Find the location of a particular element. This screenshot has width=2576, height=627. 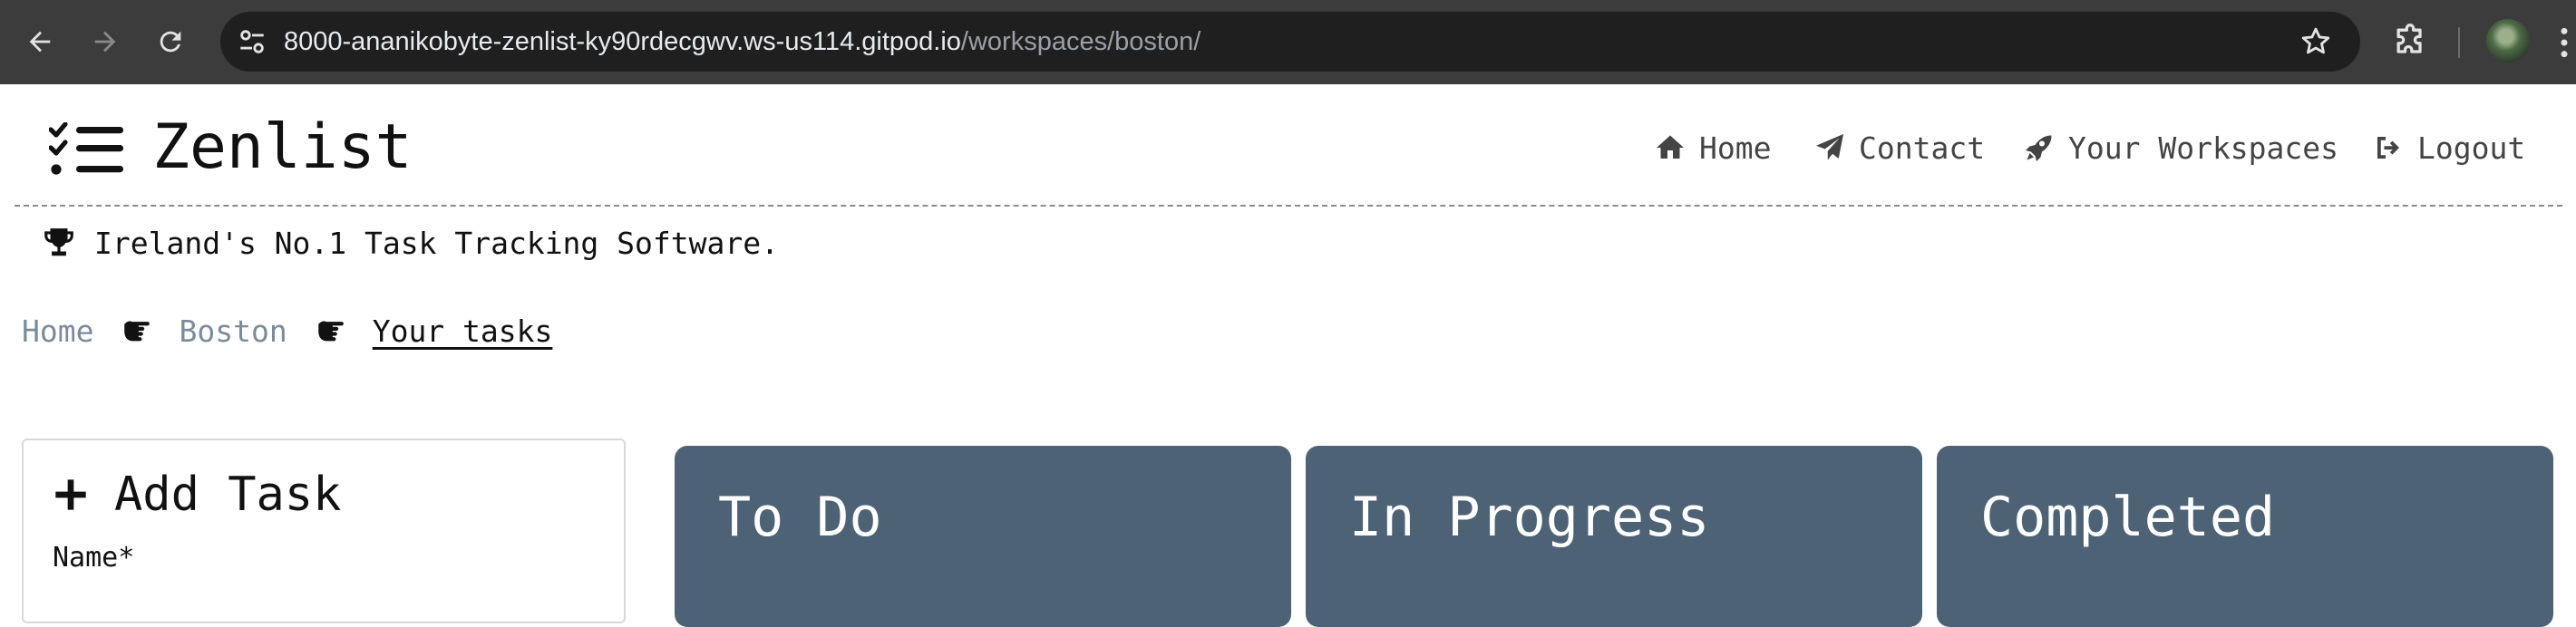

nav-home-label: Home is located at coordinates (1735, 148).